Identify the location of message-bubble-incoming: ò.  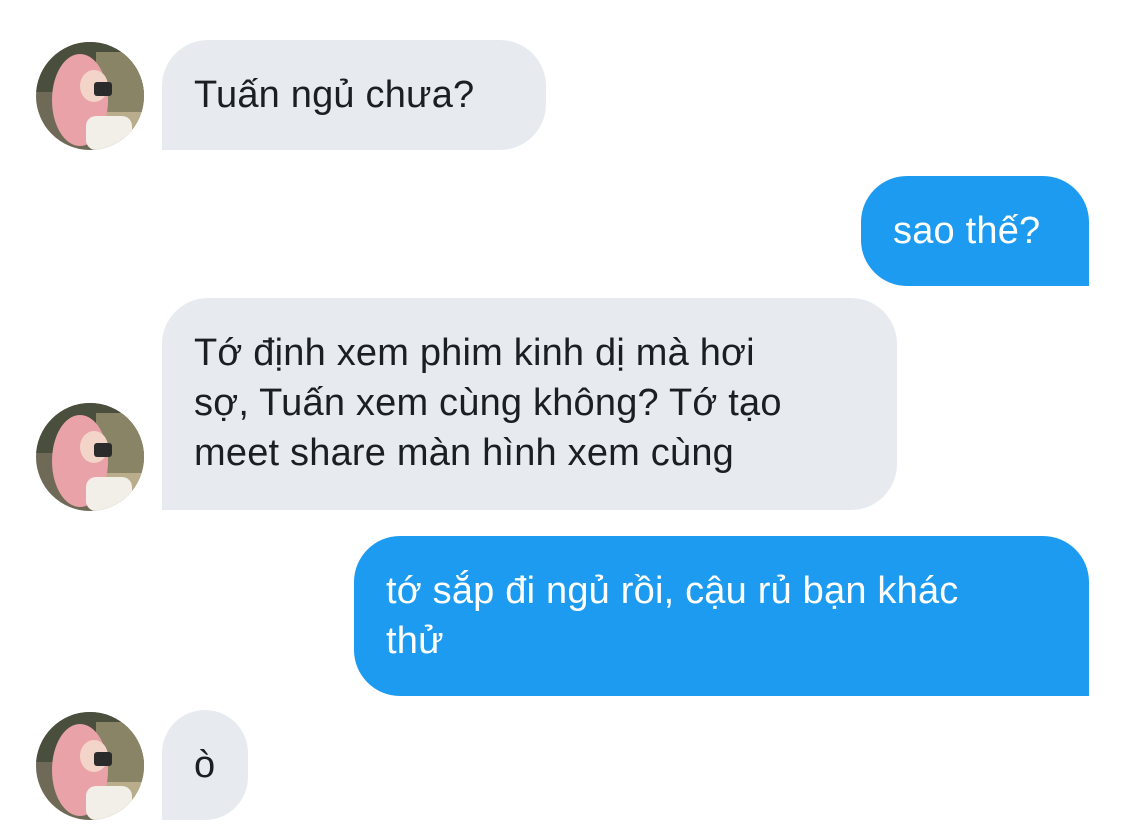
(205, 765).